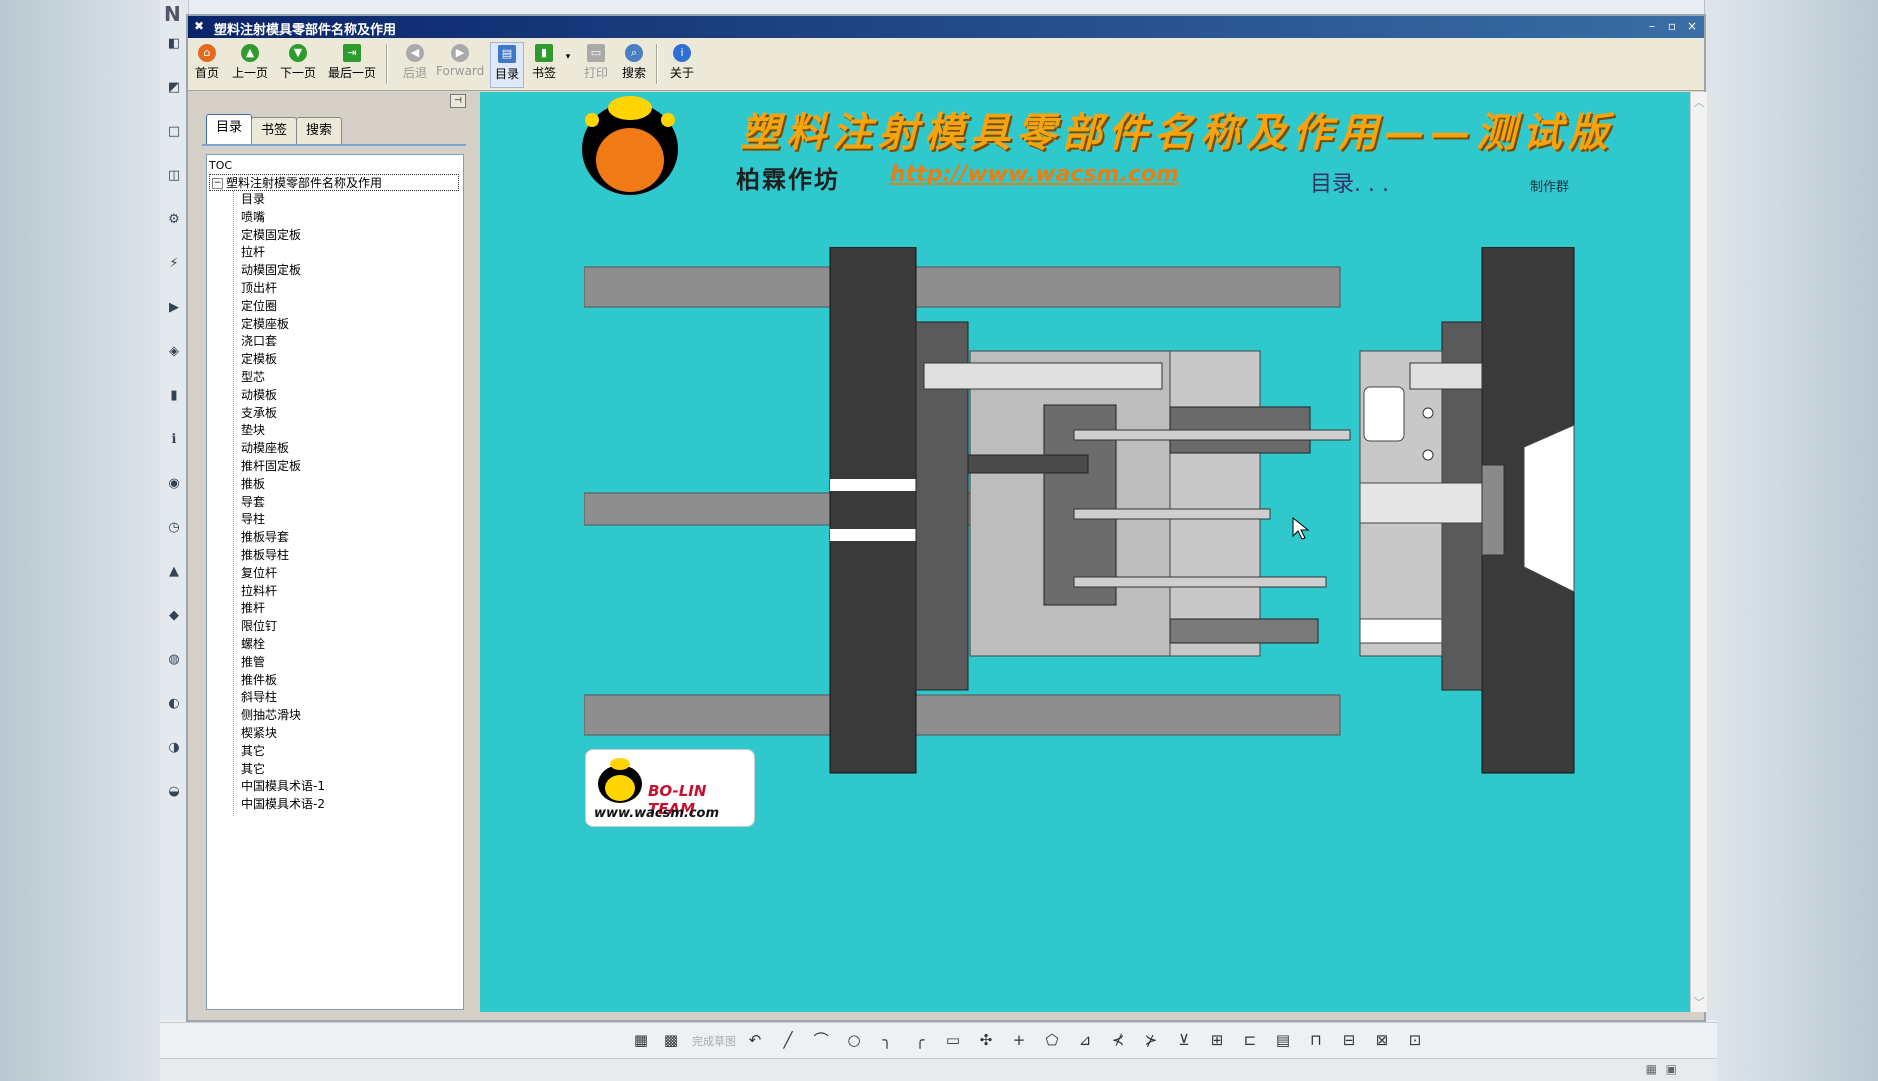  Describe the element at coordinates (1699, 1002) in the screenshot. I see `scroll-down-icon: ﹀` at that location.